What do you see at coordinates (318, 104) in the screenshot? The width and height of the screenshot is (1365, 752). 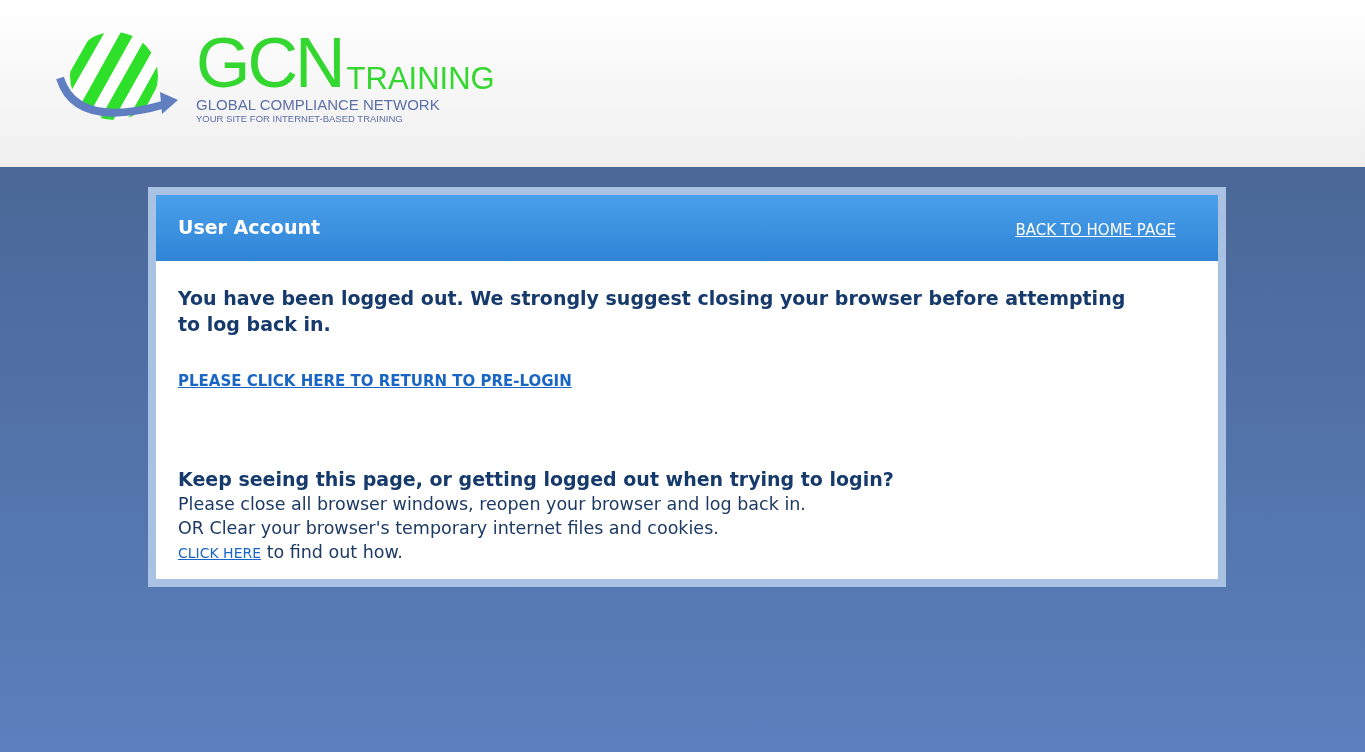 I see `logo-name: GLOBAL COMPLIANCE NETWORK` at bounding box center [318, 104].